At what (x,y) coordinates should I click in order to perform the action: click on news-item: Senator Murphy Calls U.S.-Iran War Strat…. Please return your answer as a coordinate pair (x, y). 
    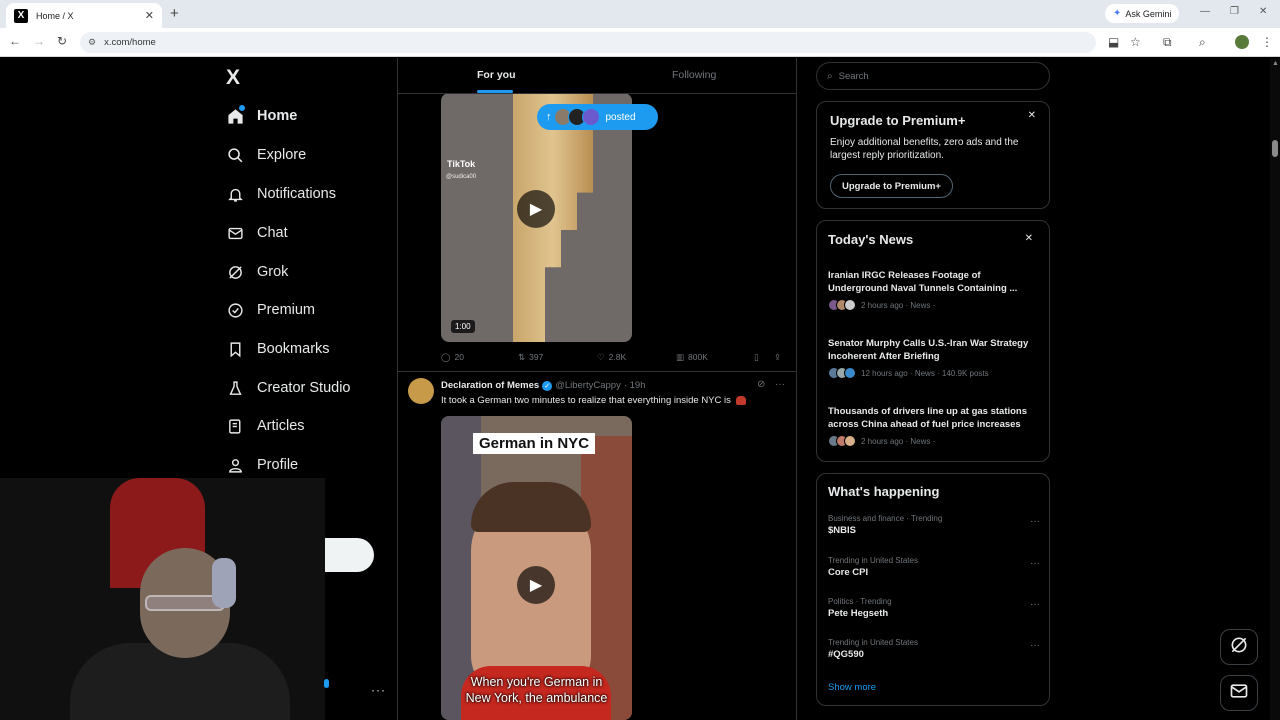
    Looking at the image, I should click on (933, 358).